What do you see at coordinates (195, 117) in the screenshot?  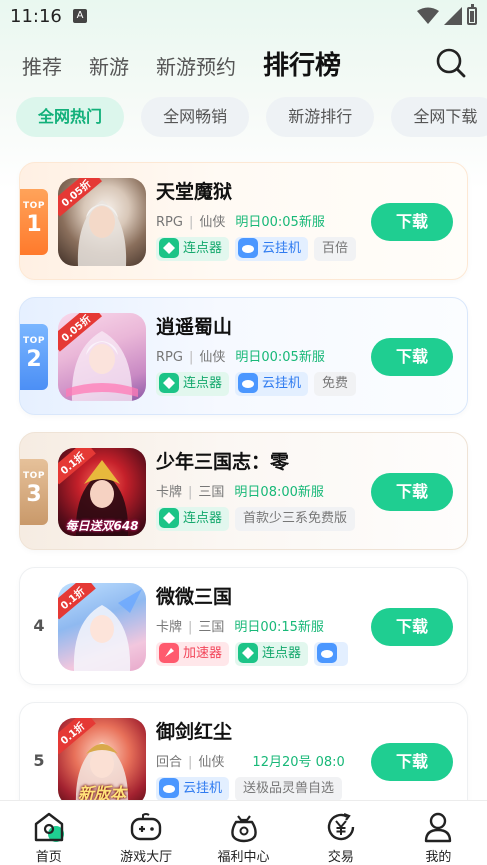 I see `chip-bestselling: 全网畅销` at bounding box center [195, 117].